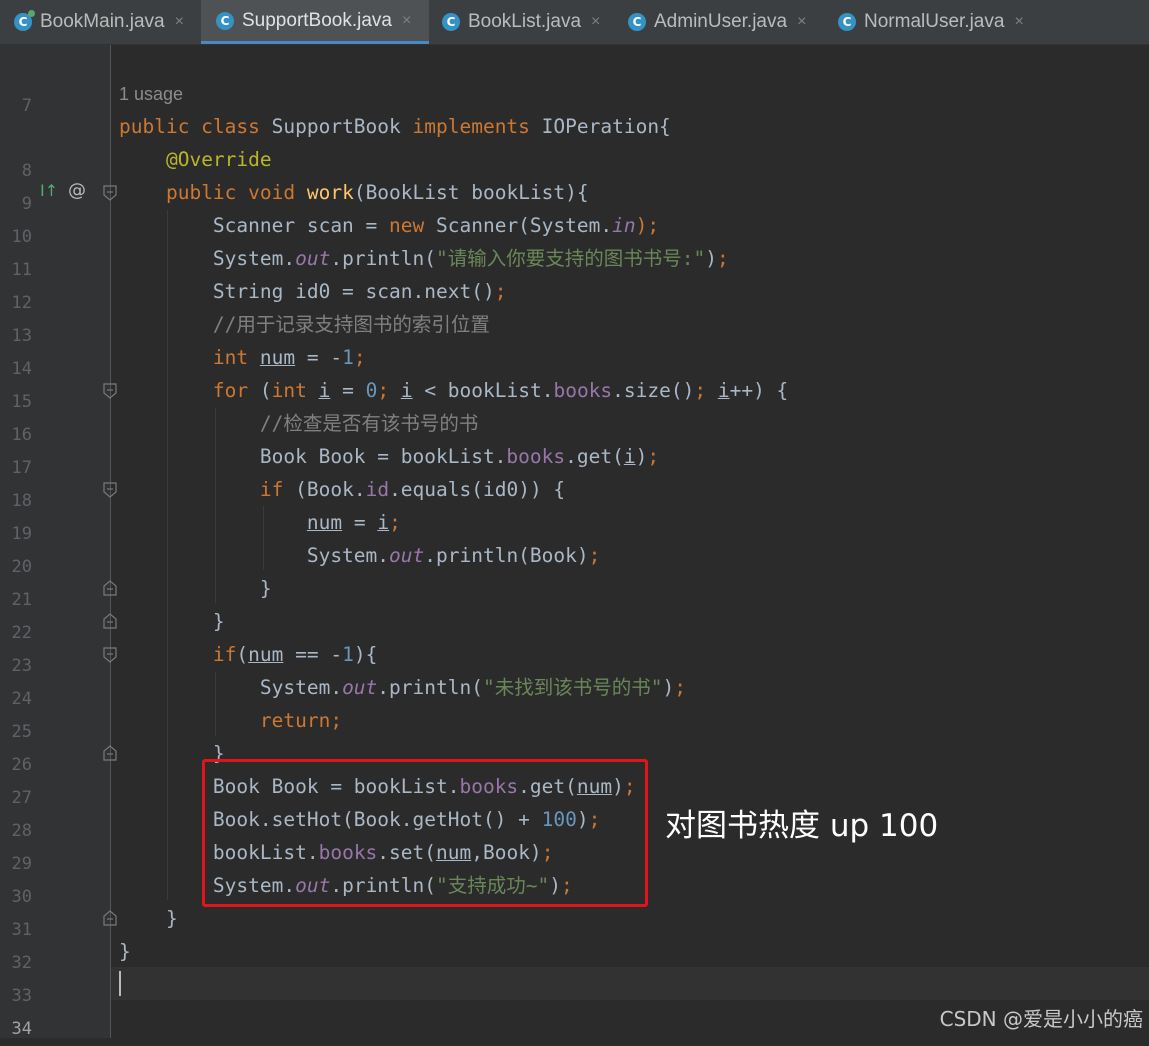  What do you see at coordinates (21, 237) in the screenshot?
I see `line-number: 10` at bounding box center [21, 237].